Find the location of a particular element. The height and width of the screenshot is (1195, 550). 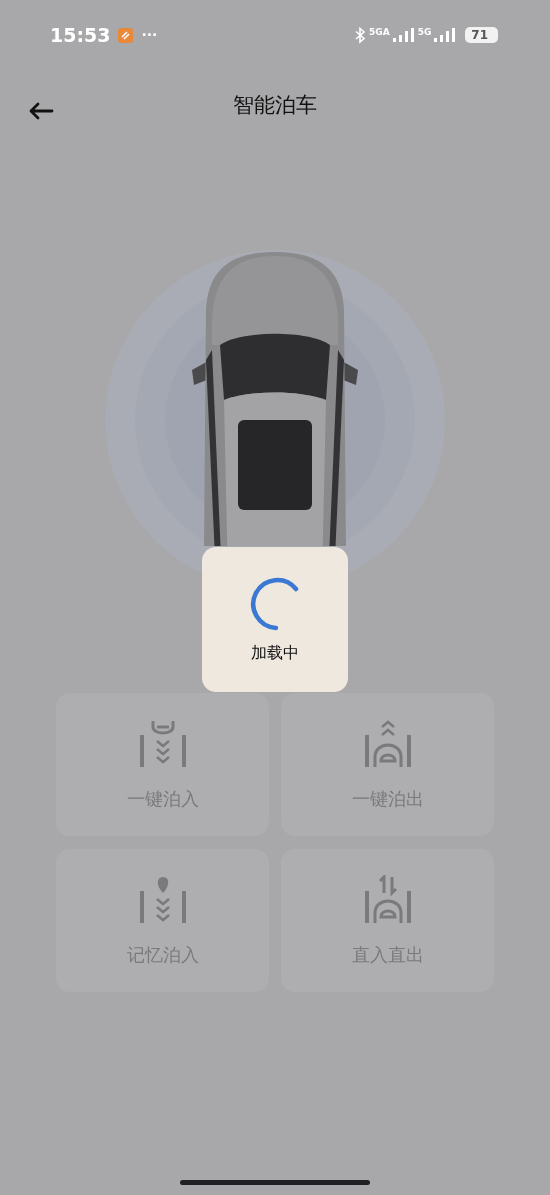

network-label: 5GA is located at coordinates (379, 31).